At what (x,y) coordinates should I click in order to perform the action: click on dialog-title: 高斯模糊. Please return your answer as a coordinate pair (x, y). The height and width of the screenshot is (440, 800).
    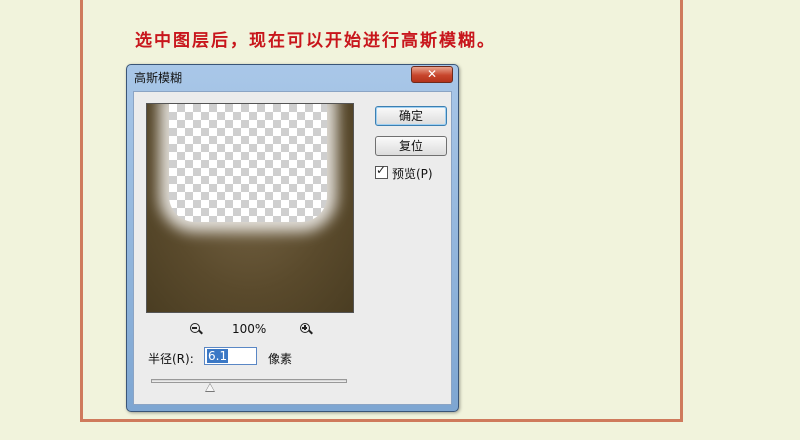
    Looking at the image, I should click on (158, 78).